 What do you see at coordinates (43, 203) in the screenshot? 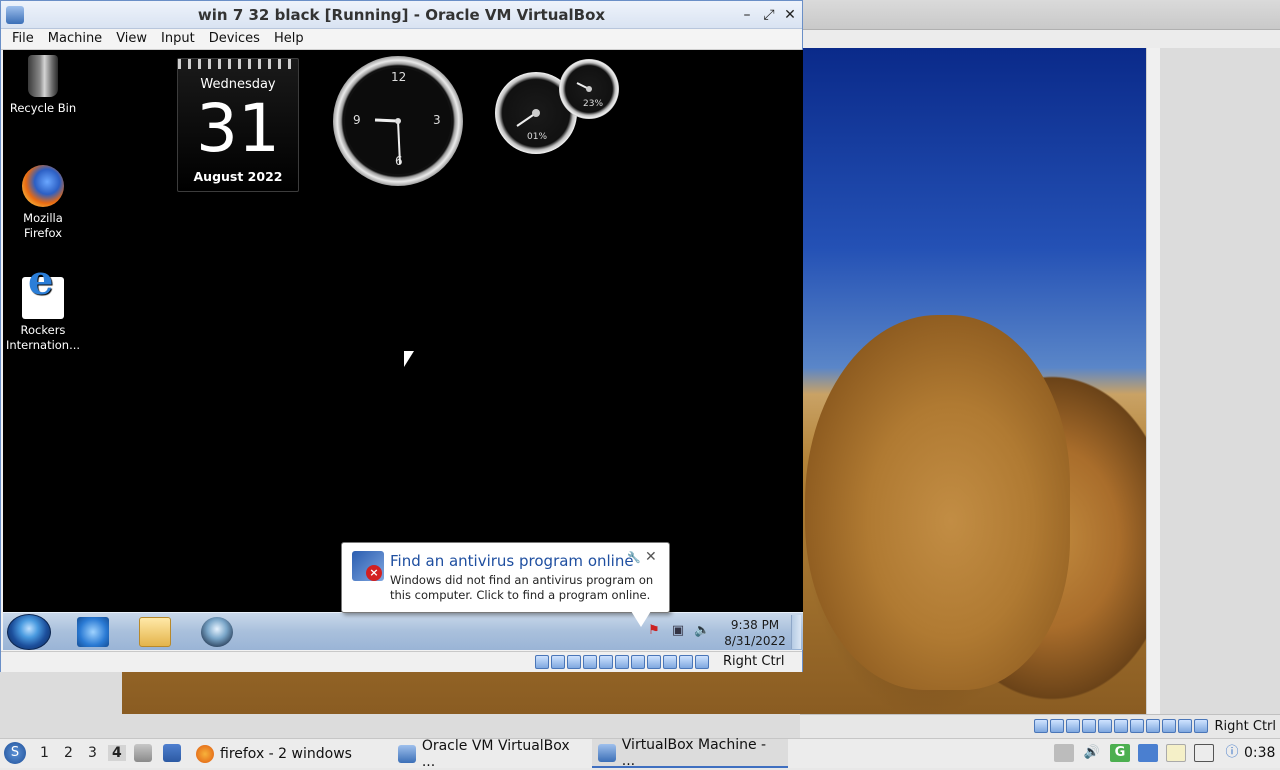
I see `desktop-icon-firefox: Mozilla Firefox` at bounding box center [43, 203].